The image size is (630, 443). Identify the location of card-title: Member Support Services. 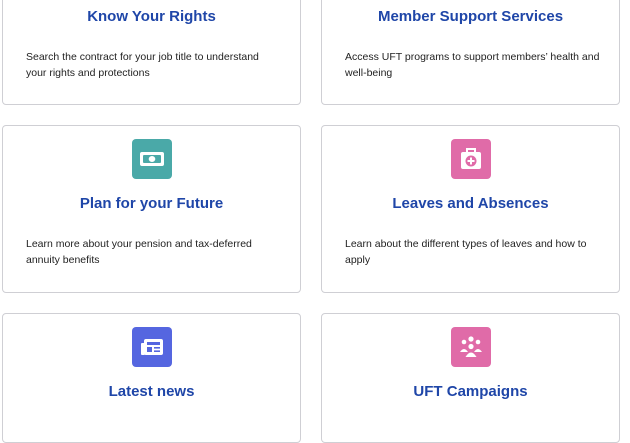
(470, 16).